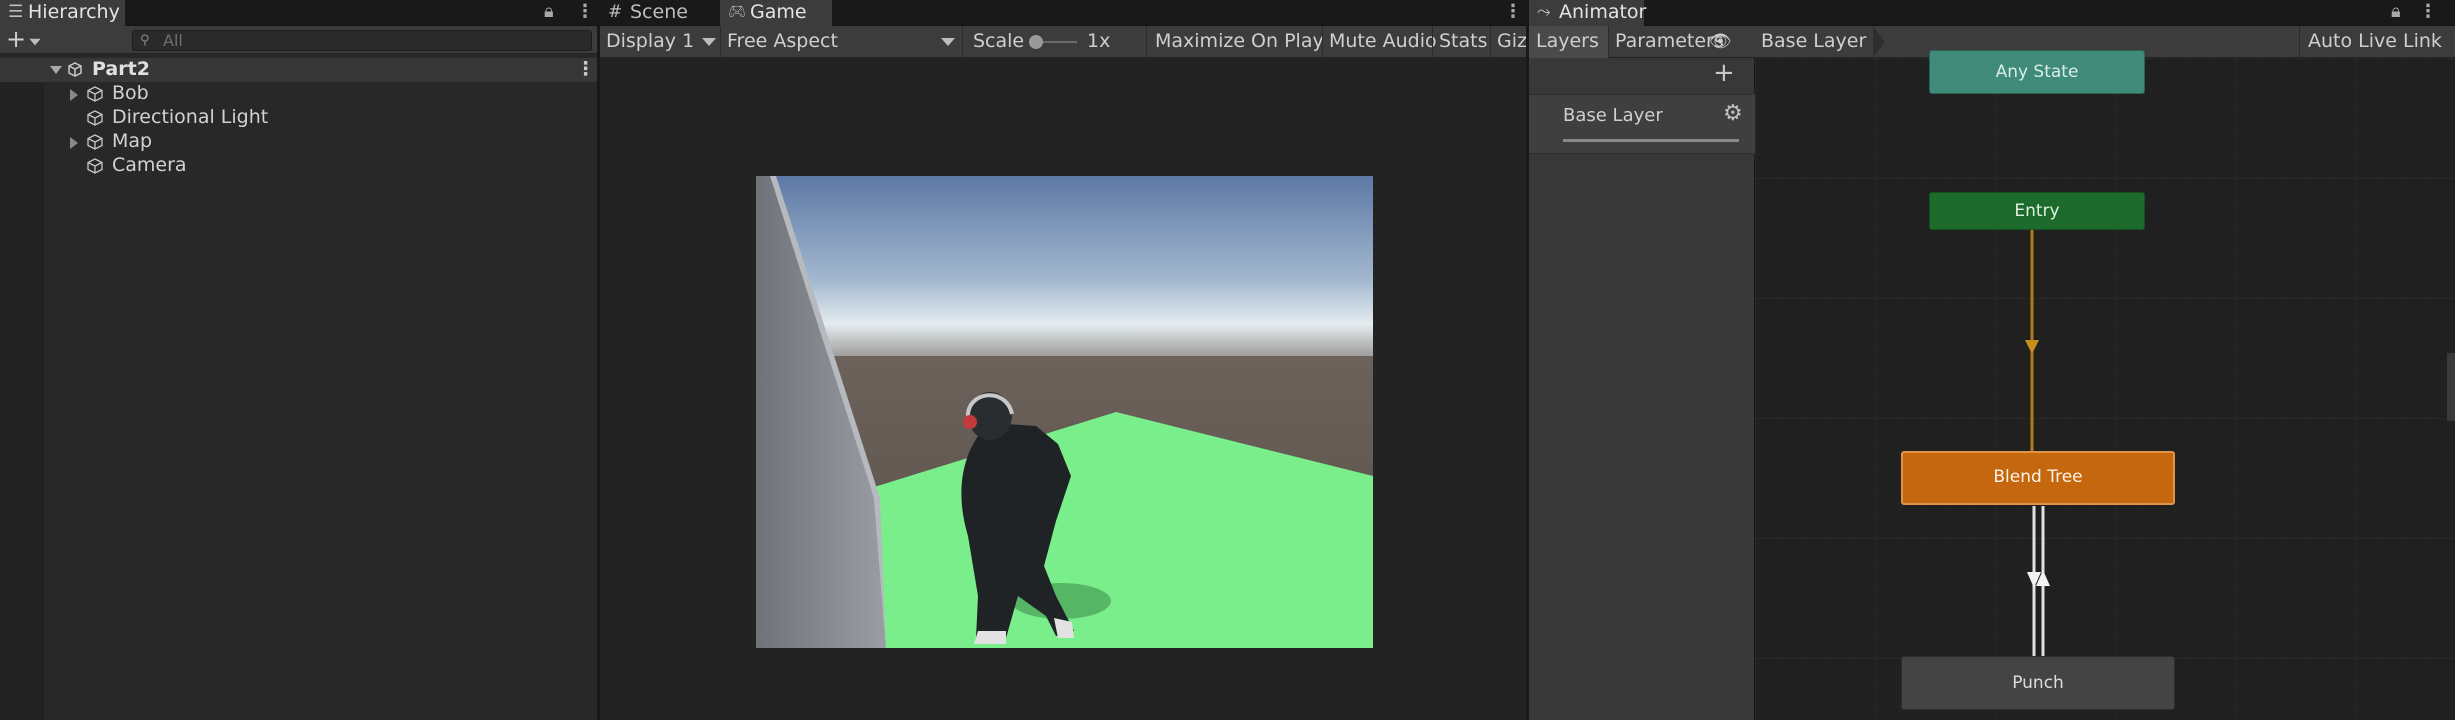 Image resolution: width=2455 pixels, height=720 pixels. Describe the element at coordinates (1064, 271) in the screenshot. I see `sky` at that location.